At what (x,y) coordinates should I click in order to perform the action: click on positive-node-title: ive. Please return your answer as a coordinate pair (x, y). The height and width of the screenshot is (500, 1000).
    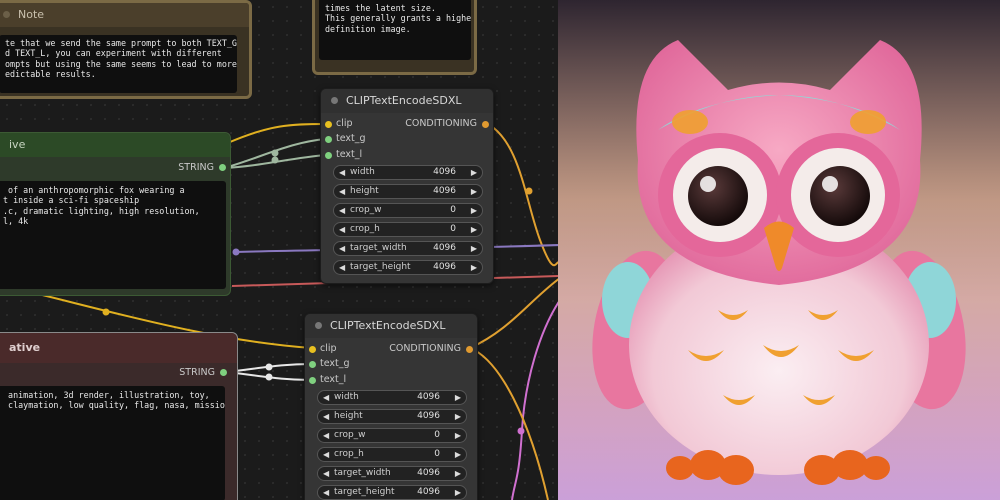
    Looking at the image, I should click on (115, 145).